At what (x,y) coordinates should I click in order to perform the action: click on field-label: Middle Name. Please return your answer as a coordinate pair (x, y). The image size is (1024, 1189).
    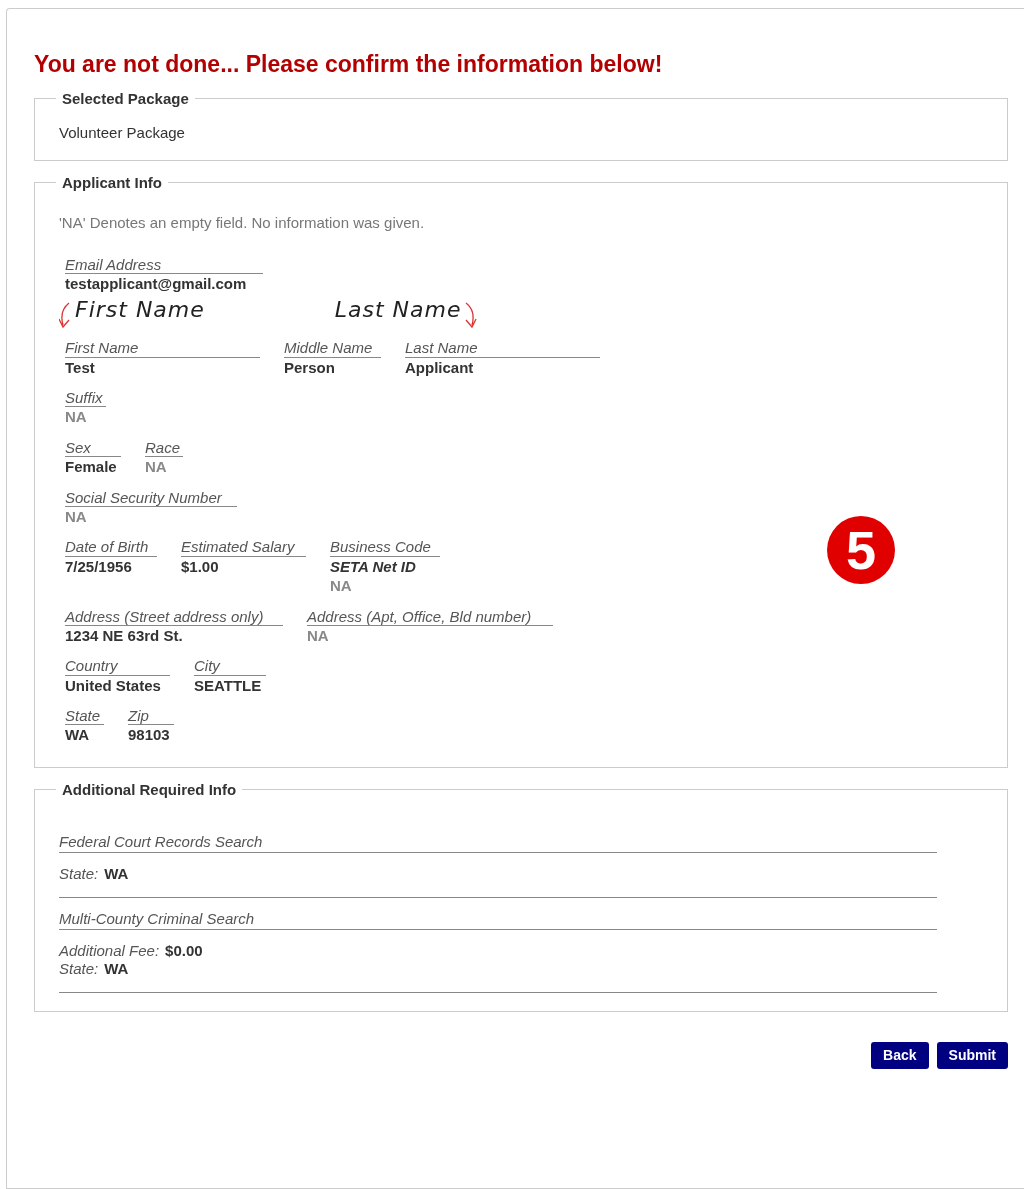
    Looking at the image, I should click on (332, 348).